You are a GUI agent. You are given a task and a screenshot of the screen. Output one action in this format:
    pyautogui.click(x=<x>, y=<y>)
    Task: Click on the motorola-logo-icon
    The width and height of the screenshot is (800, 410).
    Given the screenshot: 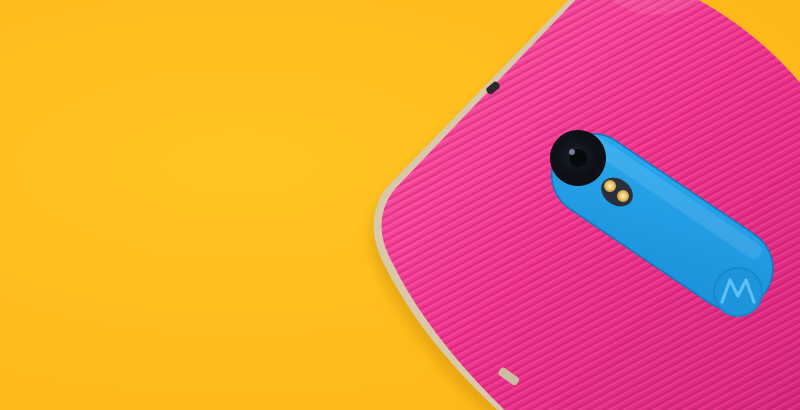 What is the action you would take?
    pyautogui.click(x=738, y=292)
    